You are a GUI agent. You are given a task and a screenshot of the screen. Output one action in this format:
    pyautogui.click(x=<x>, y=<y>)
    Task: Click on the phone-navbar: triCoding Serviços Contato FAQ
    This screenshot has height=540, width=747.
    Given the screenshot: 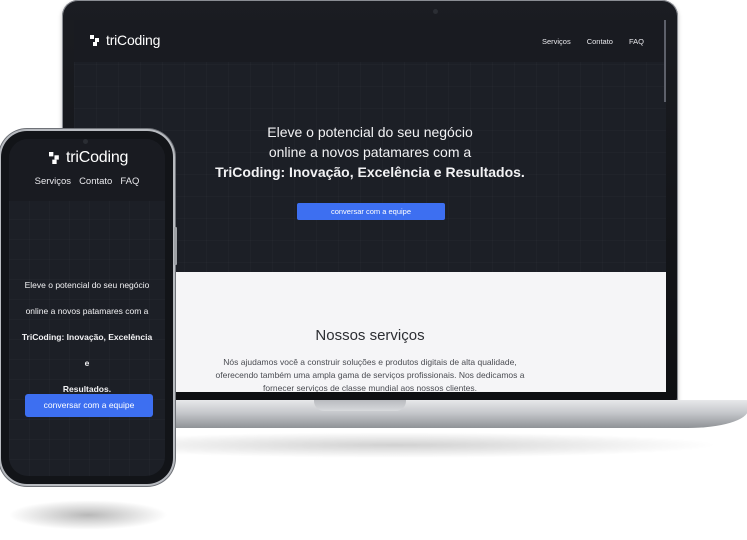 What is the action you would take?
    pyautogui.click(x=87, y=170)
    